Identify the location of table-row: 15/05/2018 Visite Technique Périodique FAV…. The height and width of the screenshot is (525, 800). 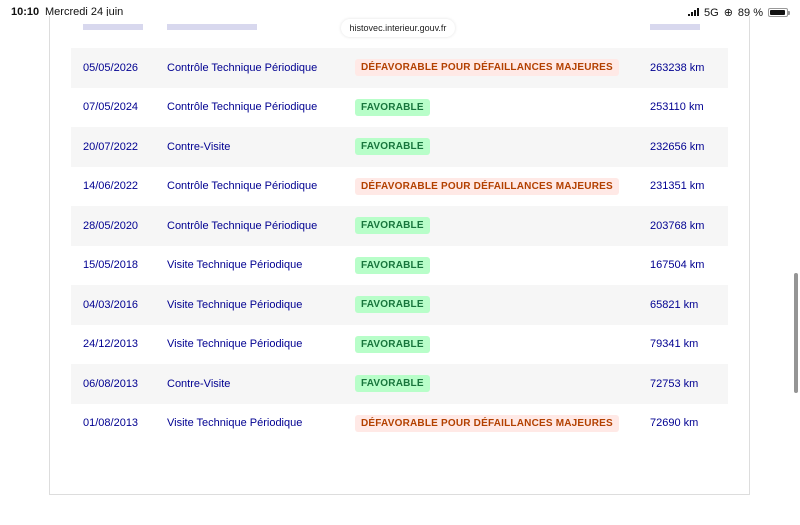
(399, 266).